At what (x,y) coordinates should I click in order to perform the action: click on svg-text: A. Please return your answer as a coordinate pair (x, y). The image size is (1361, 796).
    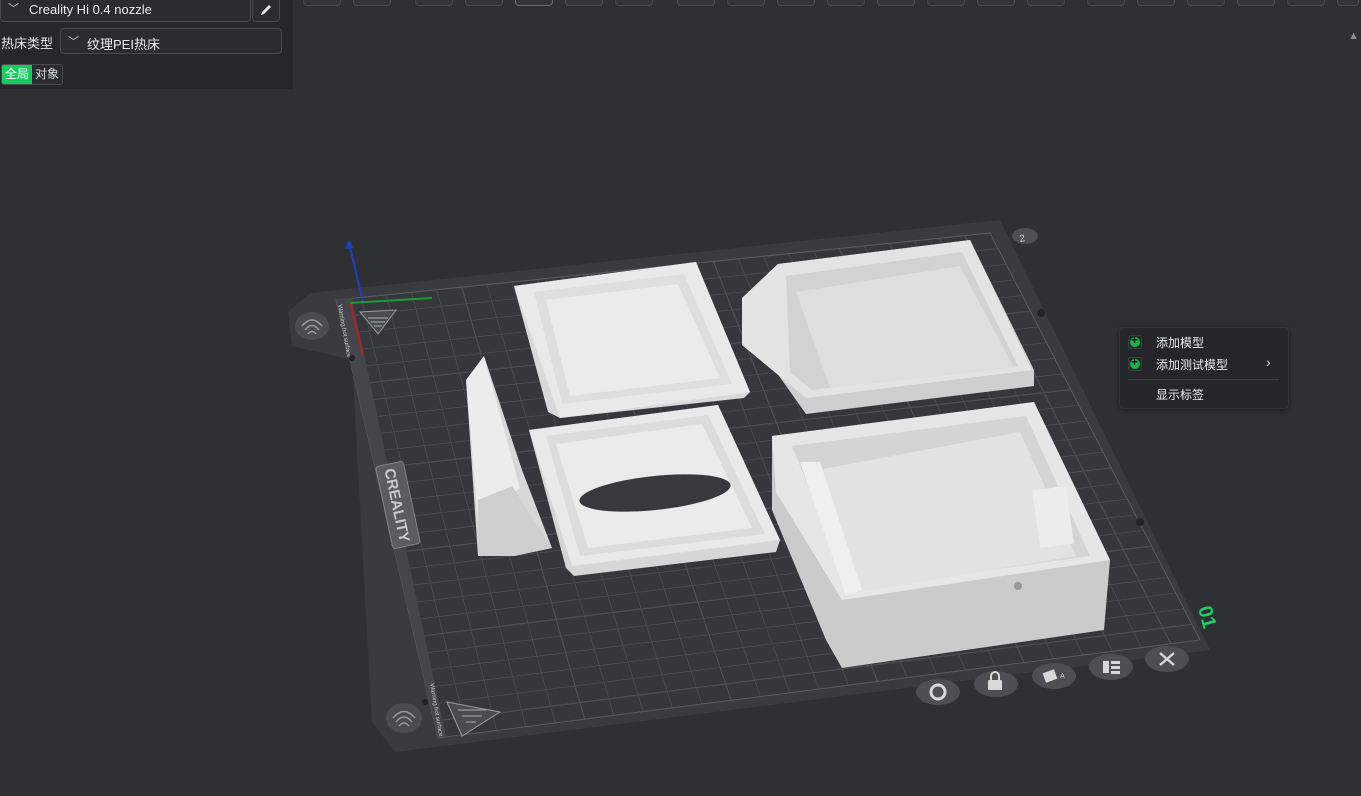
    Looking at the image, I should click on (1062, 676).